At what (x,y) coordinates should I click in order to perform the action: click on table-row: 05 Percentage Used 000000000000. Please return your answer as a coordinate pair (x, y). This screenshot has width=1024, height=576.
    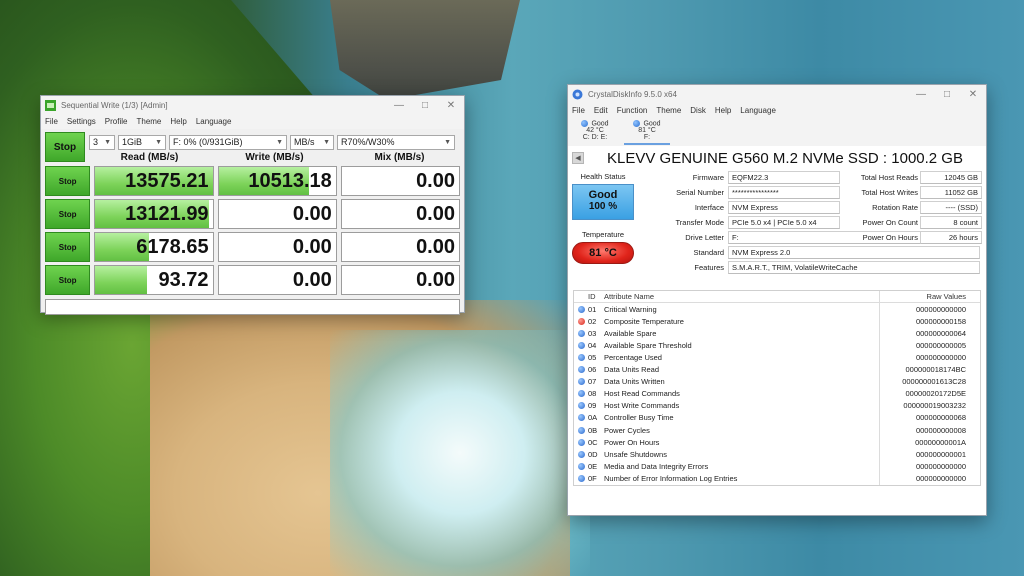
    Looking at the image, I should click on (777, 357).